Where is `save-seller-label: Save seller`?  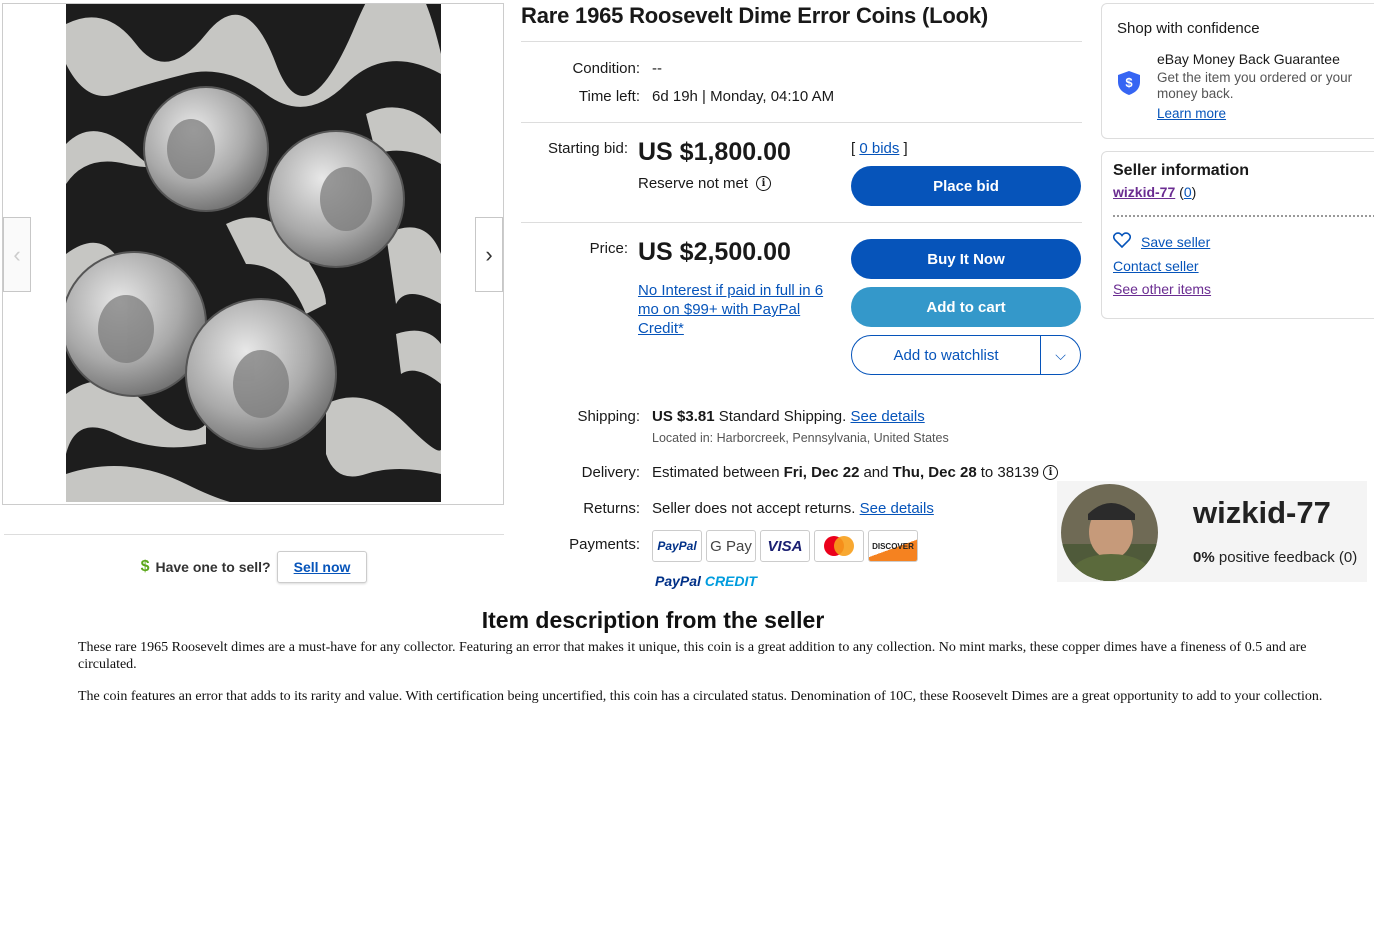
save-seller-label: Save seller is located at coordinates (1175, 242).